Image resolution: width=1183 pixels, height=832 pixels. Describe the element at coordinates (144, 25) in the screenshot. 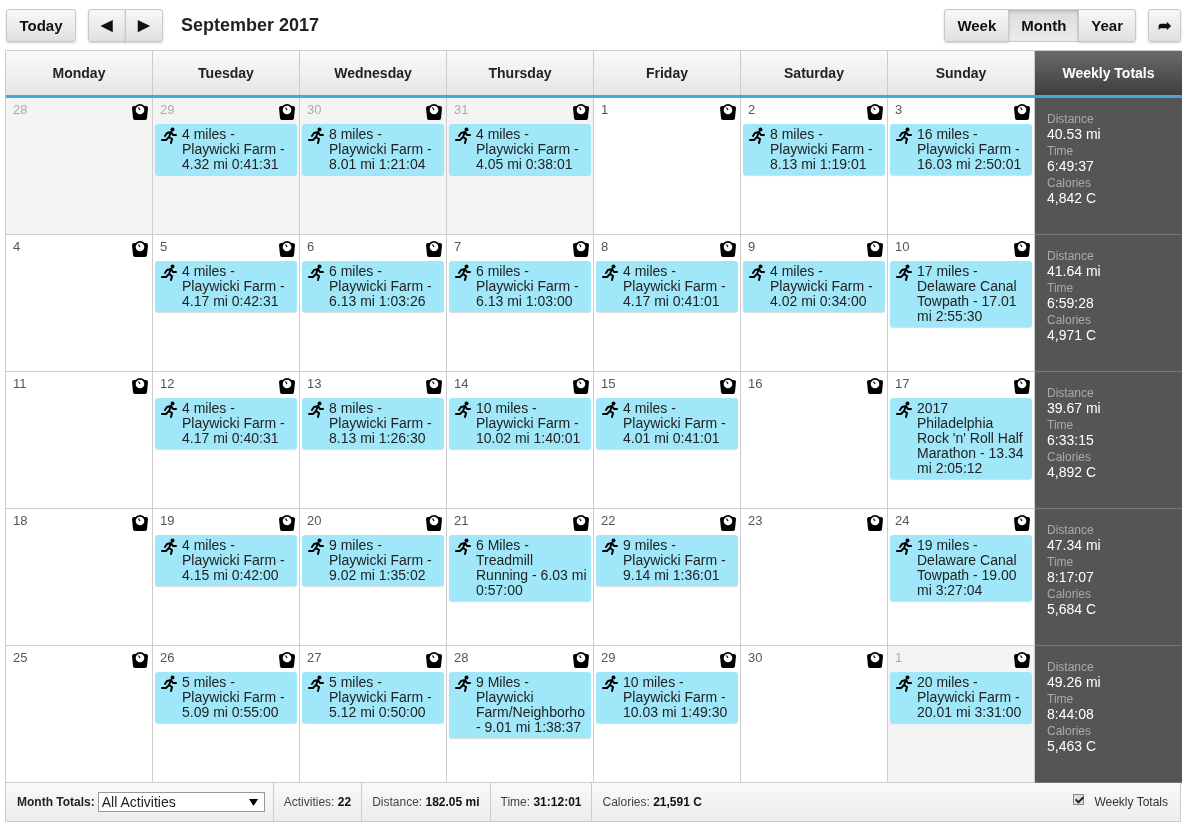

I see `next-button: ▶` at that location.